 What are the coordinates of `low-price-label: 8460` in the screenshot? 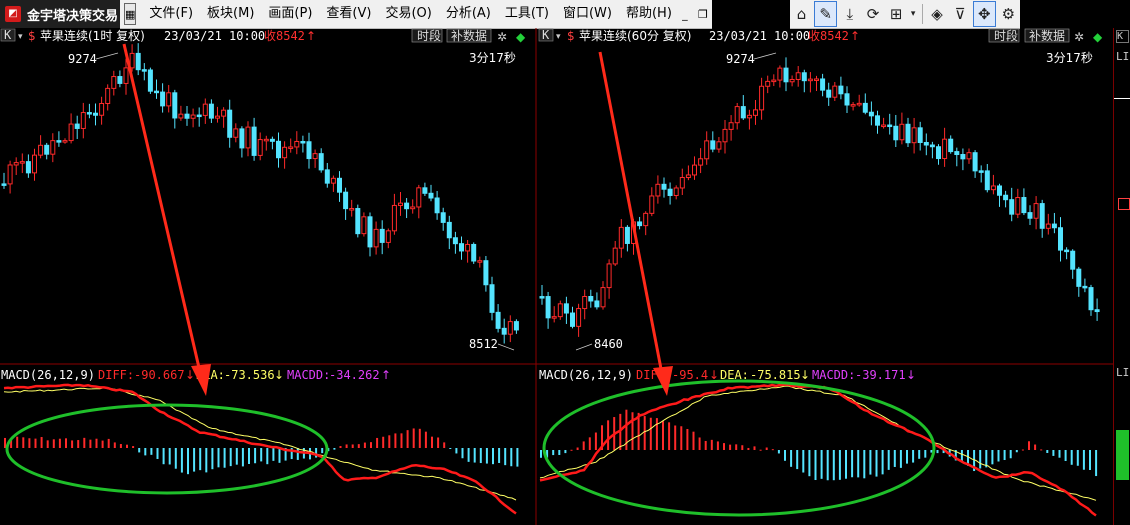 It's located at (608, 344).